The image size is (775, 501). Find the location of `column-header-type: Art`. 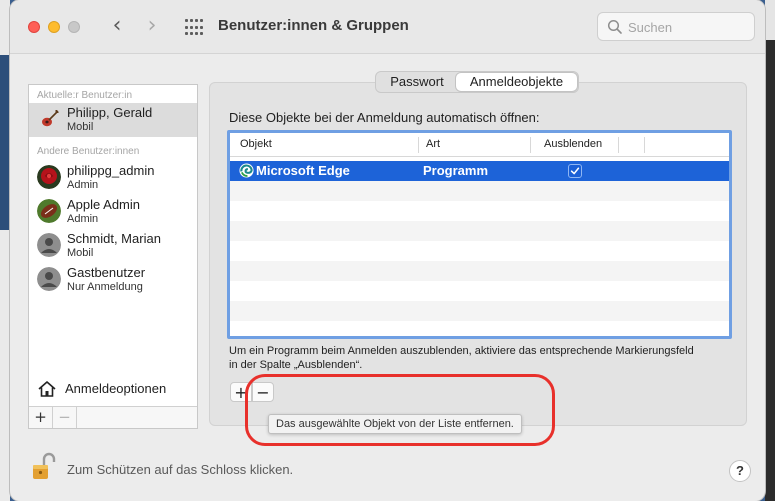

column-header-type: Art is located at coordinates (433, 144).